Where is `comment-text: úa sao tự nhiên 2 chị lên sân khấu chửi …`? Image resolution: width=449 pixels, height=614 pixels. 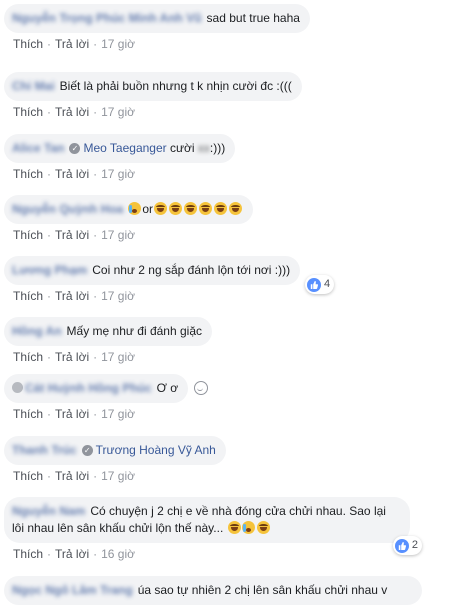
comment-text: úa sao tự nhiên 2 chị lên sân khấu chửi … is located at coordinates (262, 590).